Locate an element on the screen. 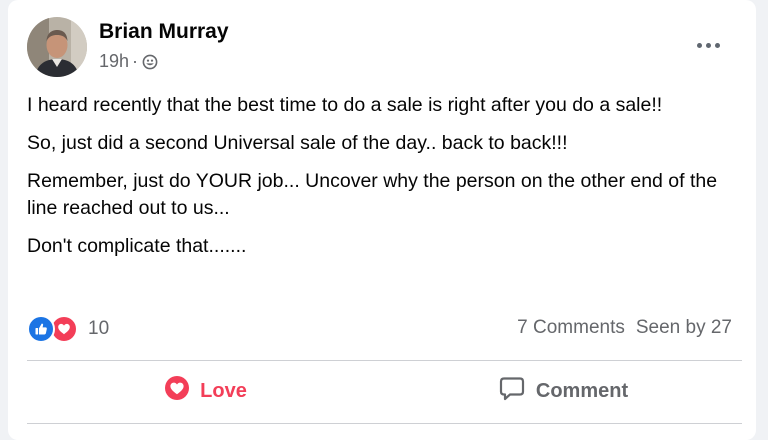 This screenshot has width=768, height=440. love-button: Love is located at coordinates (205, 391).